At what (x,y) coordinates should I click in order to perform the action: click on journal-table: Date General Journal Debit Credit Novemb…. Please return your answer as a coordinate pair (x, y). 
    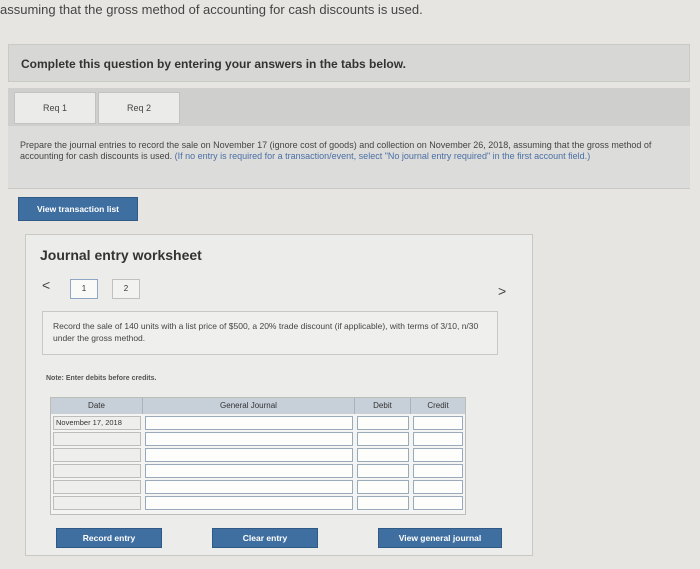
    Looking at the image, I should click on (258, 456).